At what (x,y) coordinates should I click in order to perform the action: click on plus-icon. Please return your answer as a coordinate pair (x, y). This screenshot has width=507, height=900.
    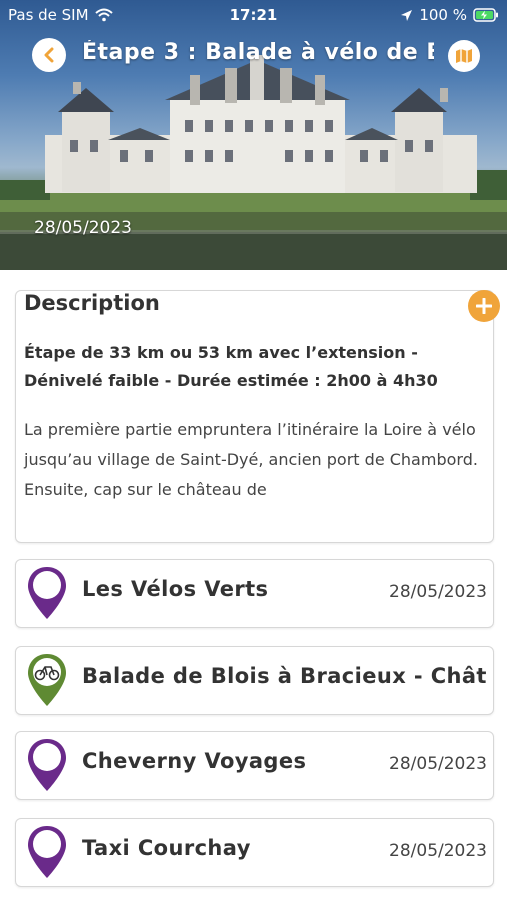
    Looking at the image, I should click on (484, 306).